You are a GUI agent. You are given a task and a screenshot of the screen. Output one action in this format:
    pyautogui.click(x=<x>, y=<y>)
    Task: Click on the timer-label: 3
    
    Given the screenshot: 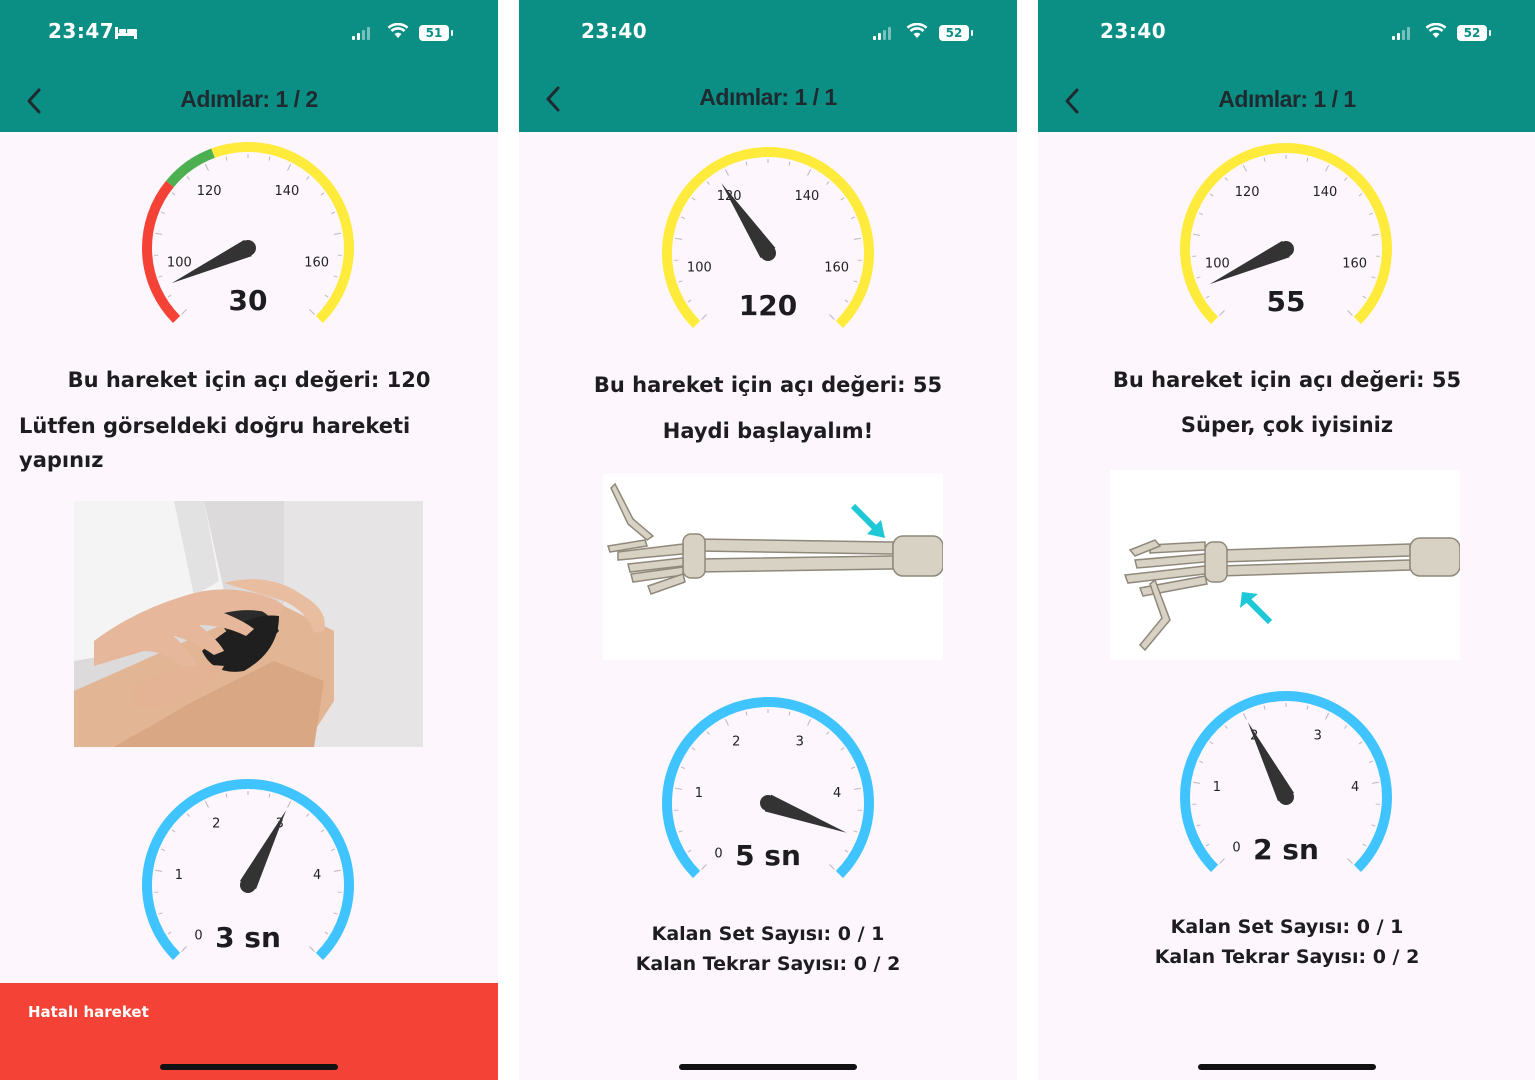 What is the action you would take?
    pyautogui.click(x=800, y=742)
    